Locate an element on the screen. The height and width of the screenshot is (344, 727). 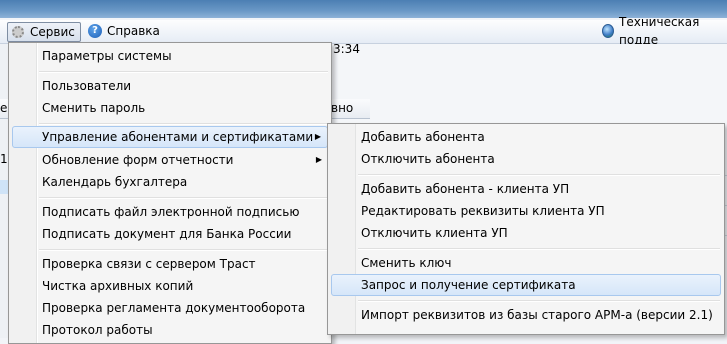
menu-help-label: Справка is located at coordinates (133, 31).